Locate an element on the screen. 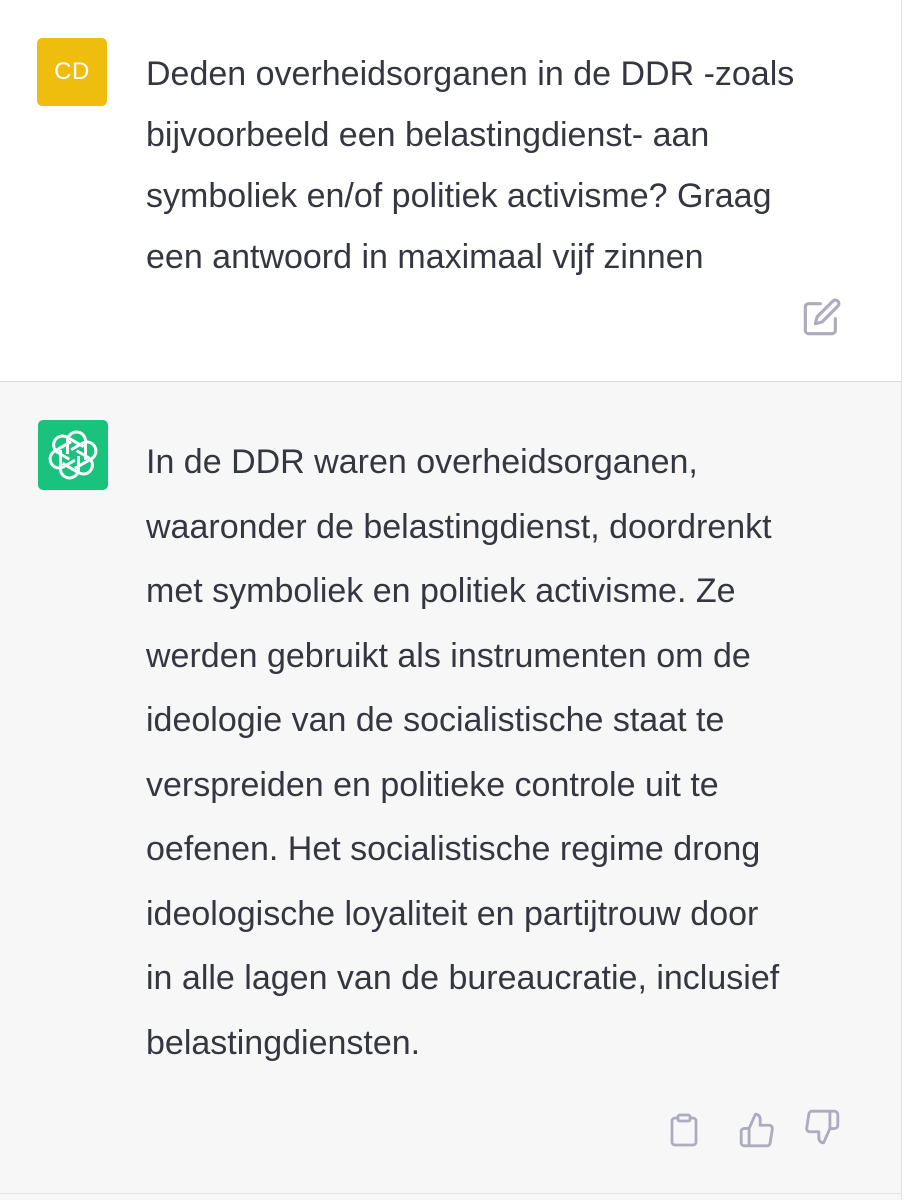  clipboard-icon is located at coordinates (684, 1130).